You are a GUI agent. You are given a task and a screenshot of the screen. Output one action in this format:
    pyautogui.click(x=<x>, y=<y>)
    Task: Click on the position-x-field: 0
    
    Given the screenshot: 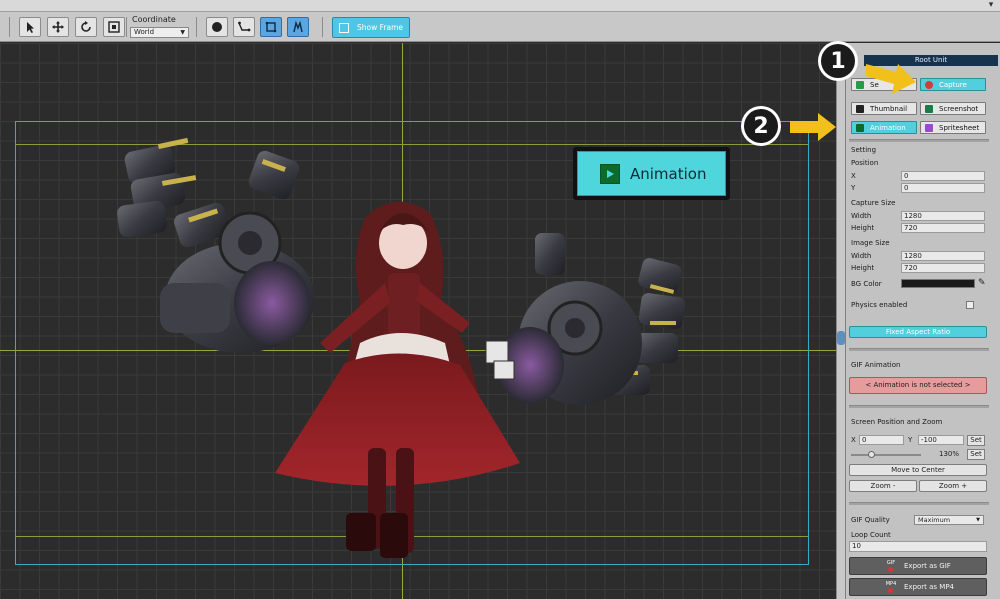 What is the action you would take?
    pyautogui.click(x=943, y=176)
    